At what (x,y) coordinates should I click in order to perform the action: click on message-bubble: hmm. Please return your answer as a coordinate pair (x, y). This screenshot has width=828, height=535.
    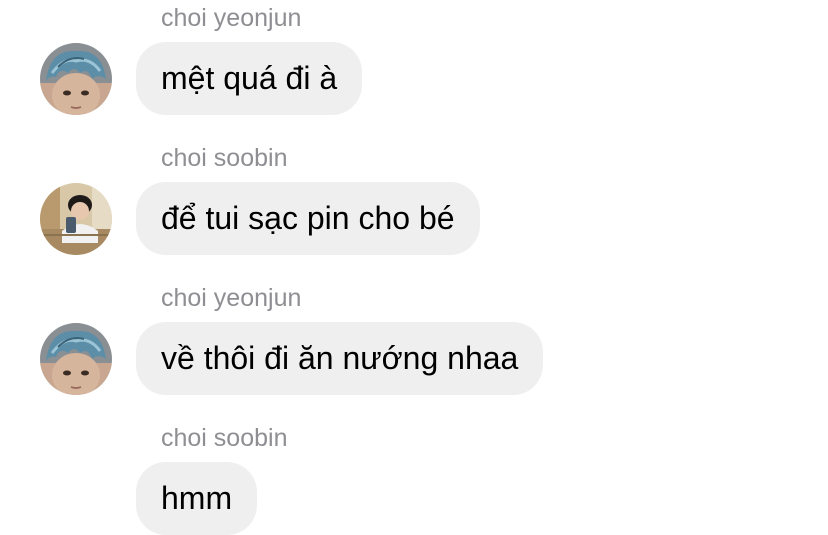
    Looking at the image, I should click on (197, 498).